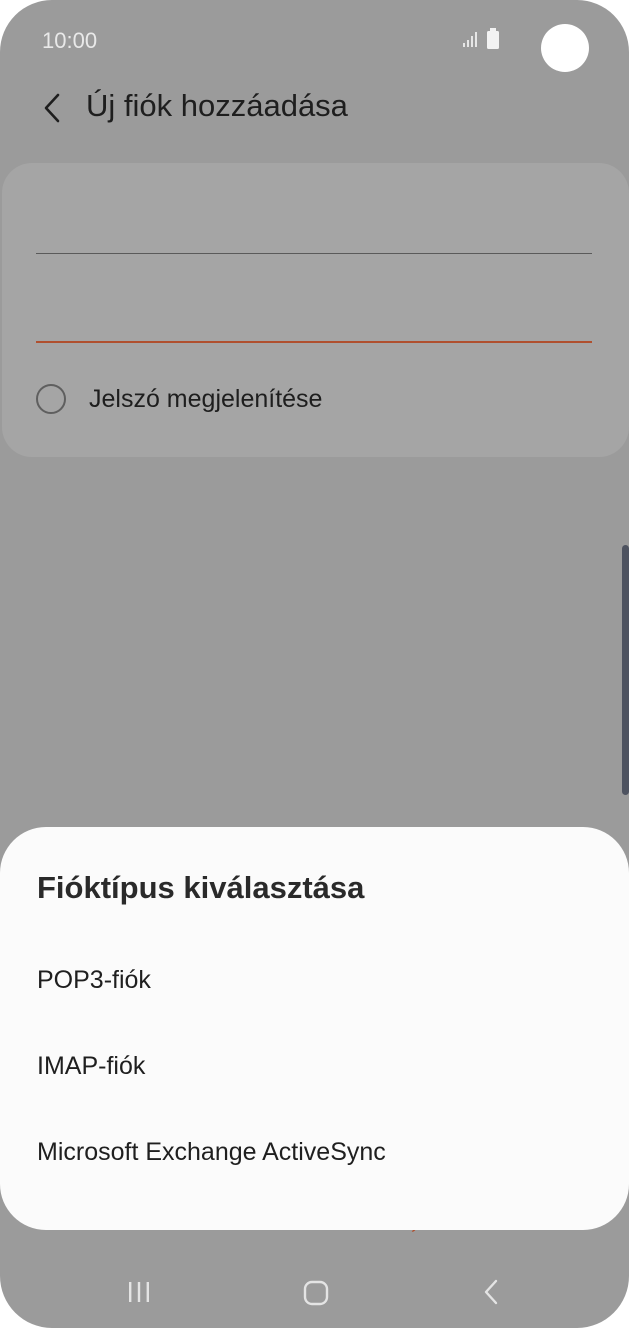  Describe the element at coordinates (211, 1152) in the screenshot. I see `option-exchange-activesync: Microsoft Exchange ActiveSync` at that location.